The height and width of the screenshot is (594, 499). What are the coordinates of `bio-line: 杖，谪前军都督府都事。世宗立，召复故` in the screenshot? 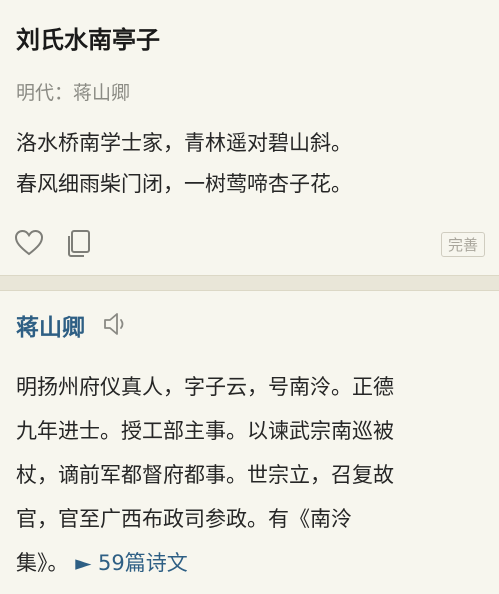 It's located at (205, 475).